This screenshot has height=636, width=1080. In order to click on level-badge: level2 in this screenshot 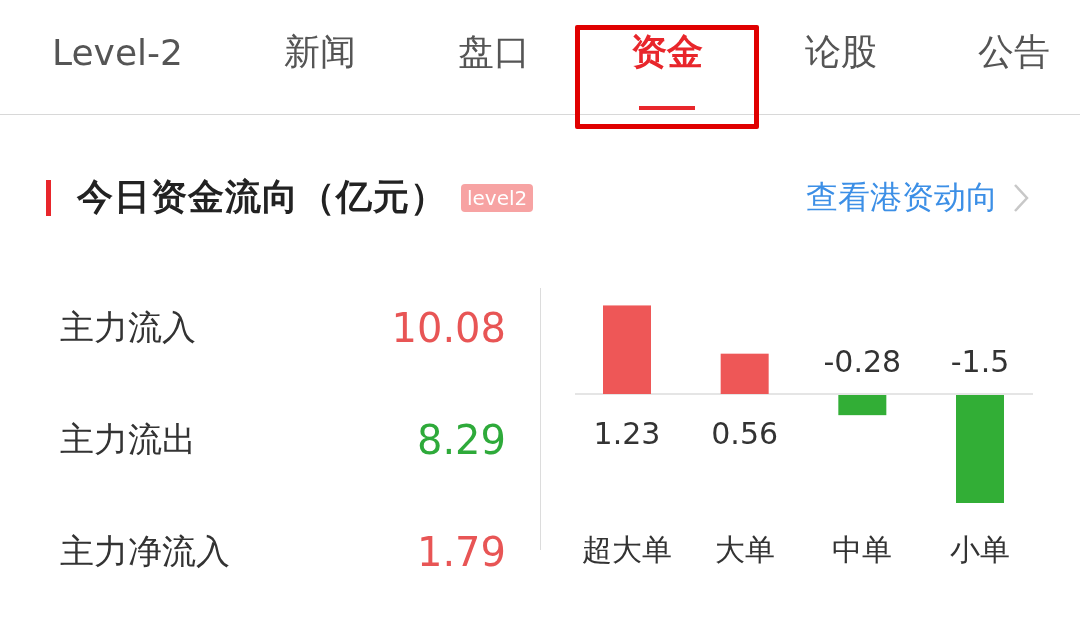, I will do `click(497, 197)`.